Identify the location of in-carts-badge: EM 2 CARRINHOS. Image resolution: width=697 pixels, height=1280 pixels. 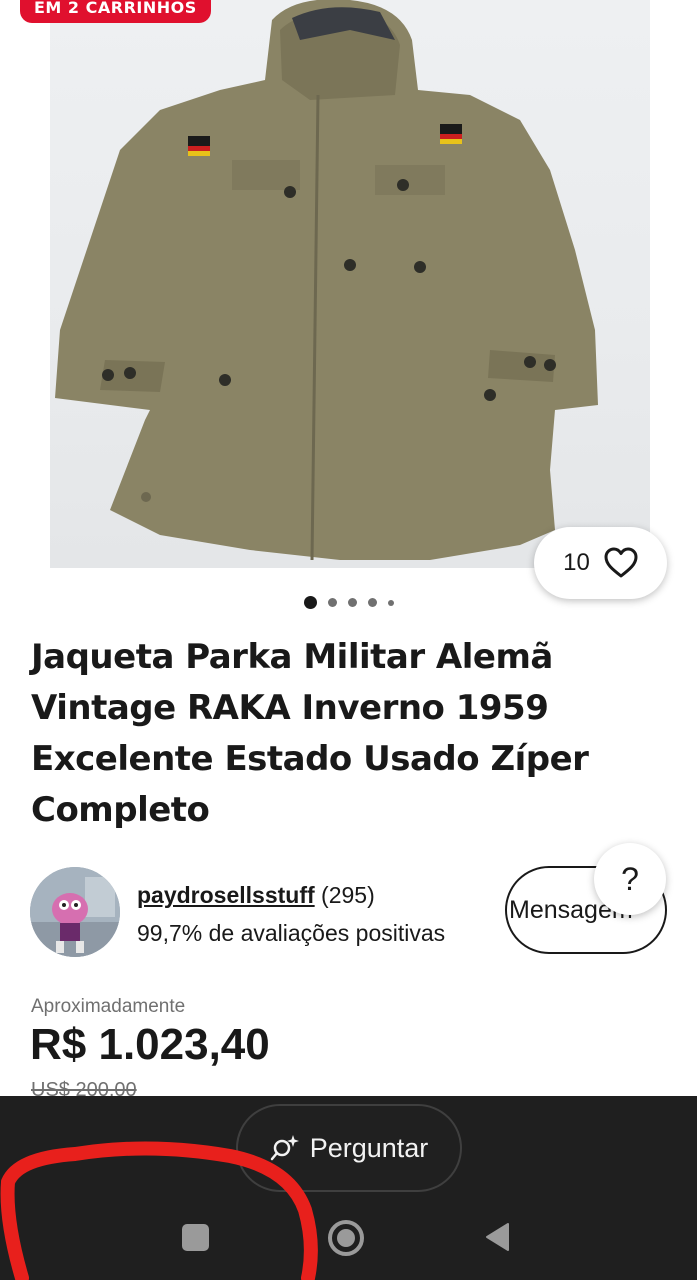
(115, 11).